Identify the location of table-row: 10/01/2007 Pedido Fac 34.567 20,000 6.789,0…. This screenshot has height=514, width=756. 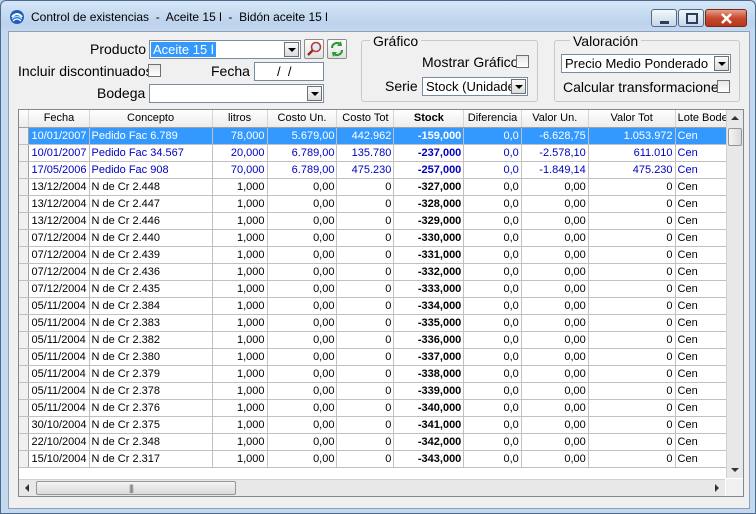
(381, 153).